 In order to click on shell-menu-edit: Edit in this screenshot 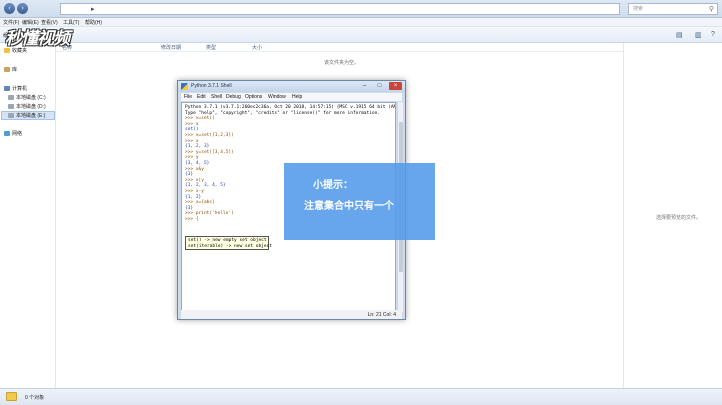, I will do `click(201, 97)`.